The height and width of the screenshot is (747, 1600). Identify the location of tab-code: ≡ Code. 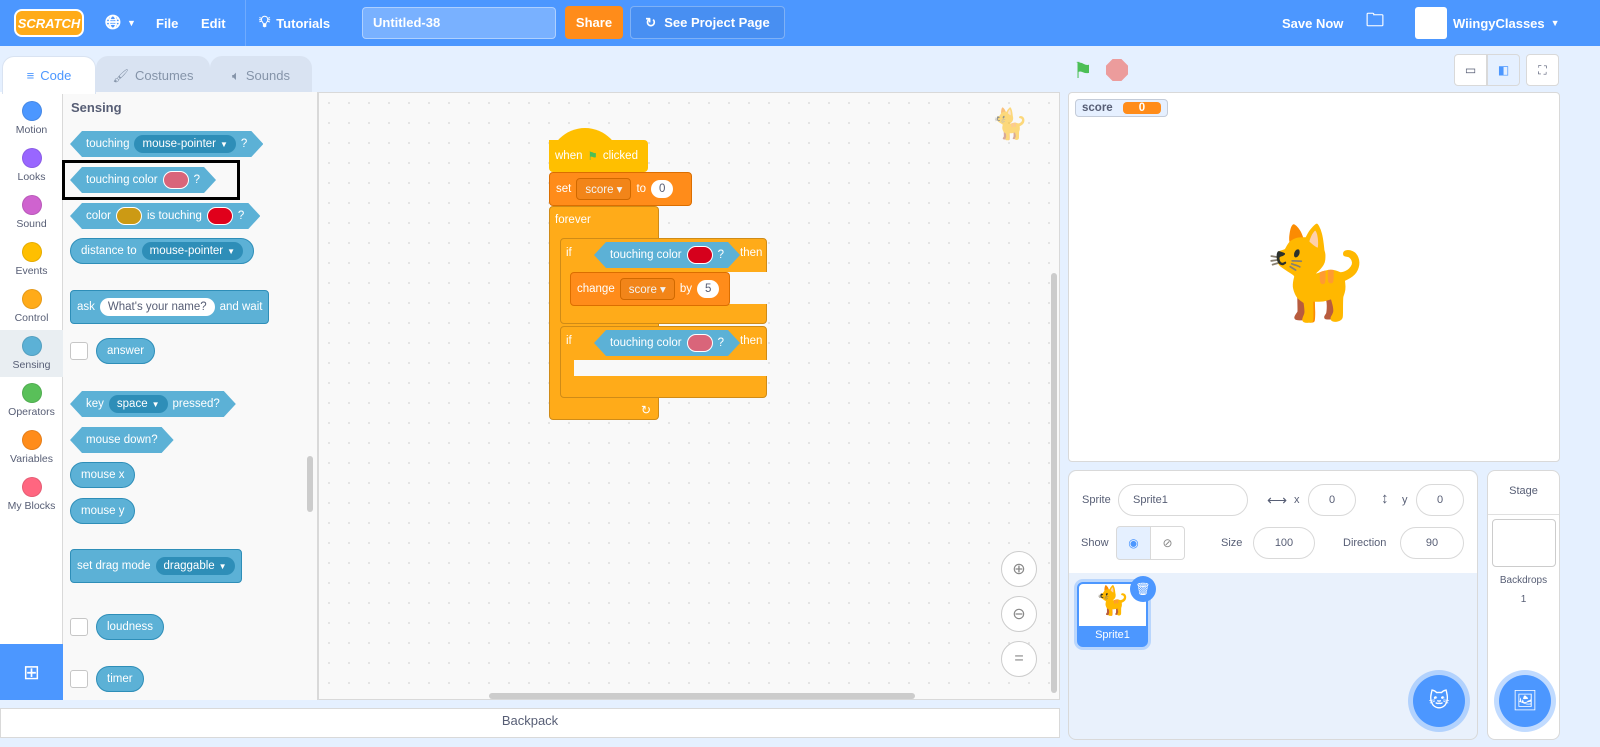
(49, 75).